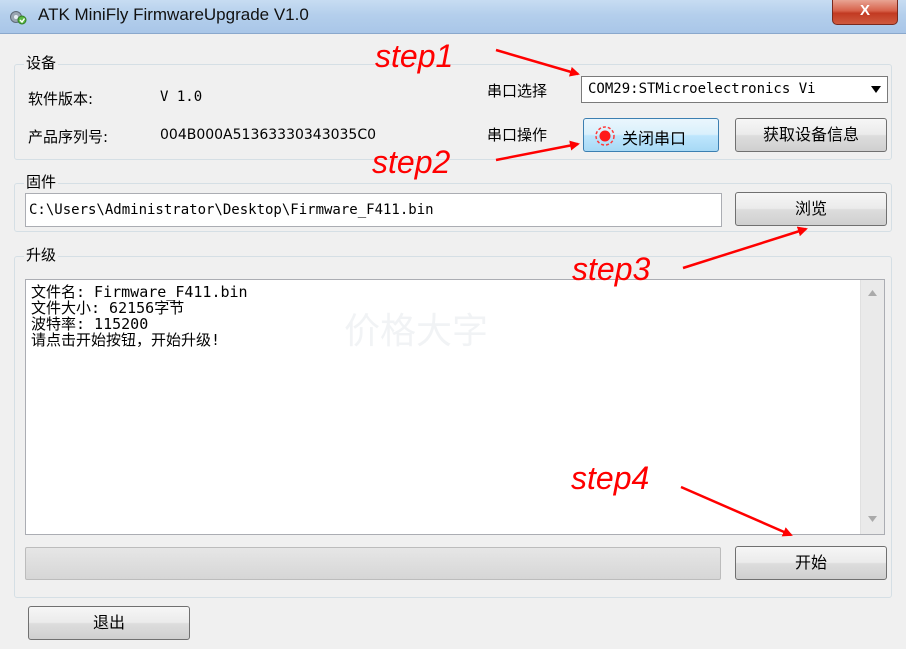 The width and height of the screenshot is (906, 649). What do you see at coordinates (605, 136) in the screenshot?
I see `record-red-icon` at bounding box center [605, 136].